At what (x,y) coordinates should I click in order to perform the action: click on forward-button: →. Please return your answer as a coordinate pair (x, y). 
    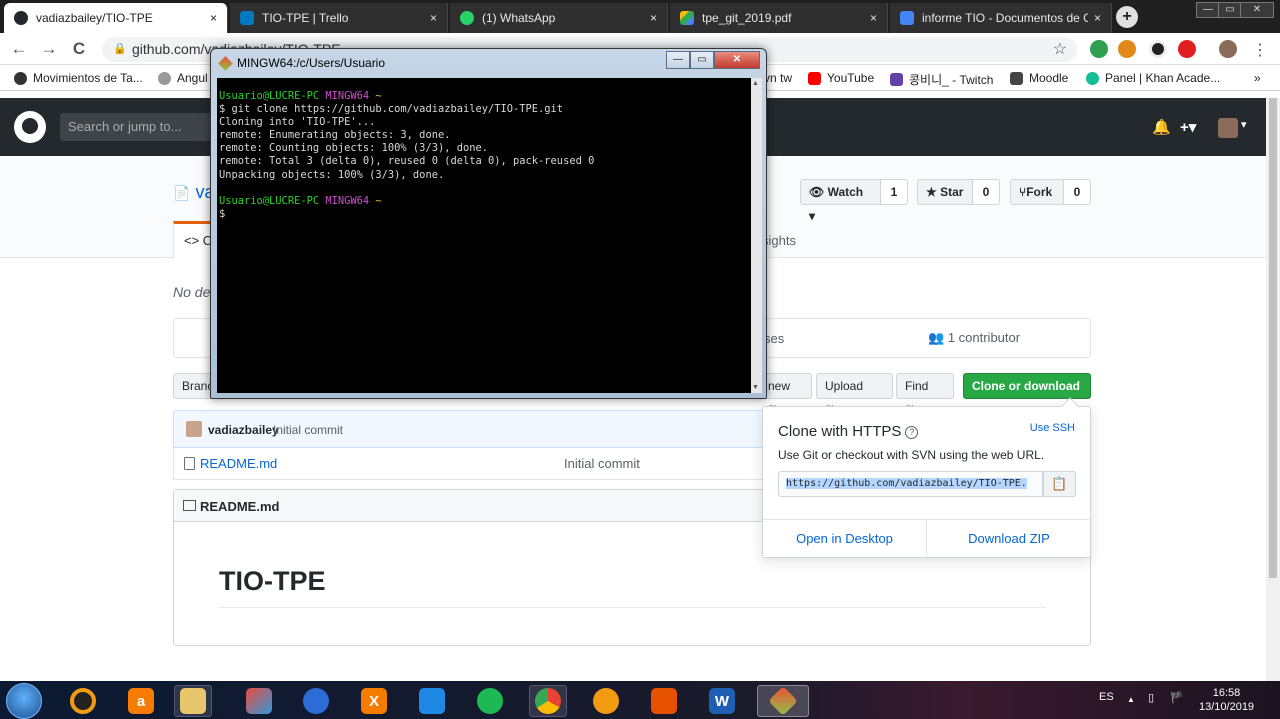
    Looking at the image, I should click on (49, 49).